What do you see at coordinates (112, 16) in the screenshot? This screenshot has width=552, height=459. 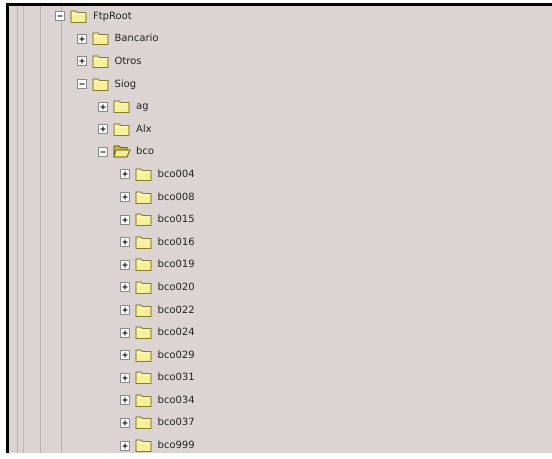 I see `folder-name: FtpRoot` at bounding box center [112, 16].